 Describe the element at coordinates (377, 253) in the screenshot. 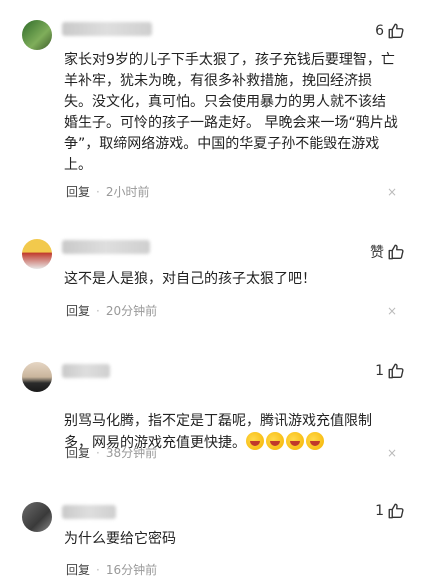

I see `like-label: 赞` at that location.